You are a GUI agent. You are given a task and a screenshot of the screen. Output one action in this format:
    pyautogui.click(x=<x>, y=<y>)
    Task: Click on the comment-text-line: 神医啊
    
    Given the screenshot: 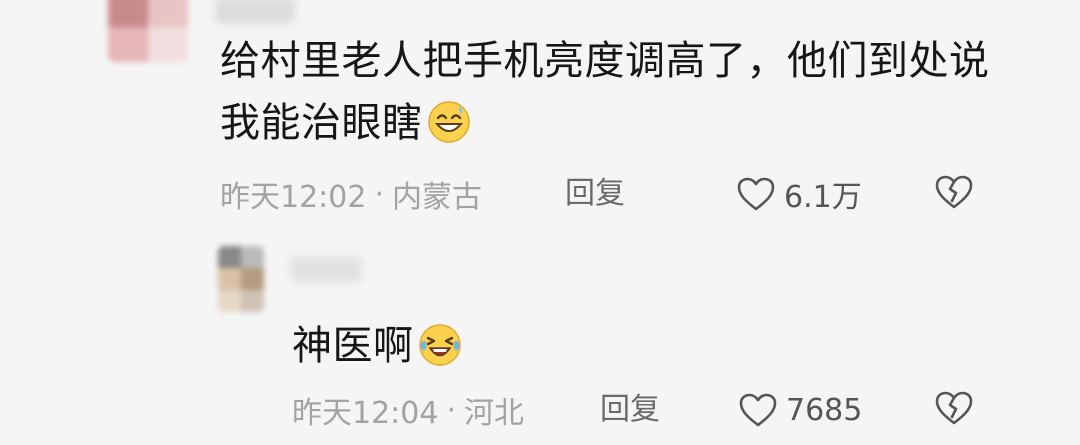 What is the action you would take?
    pyautogui.click(x=353, y=346)
    